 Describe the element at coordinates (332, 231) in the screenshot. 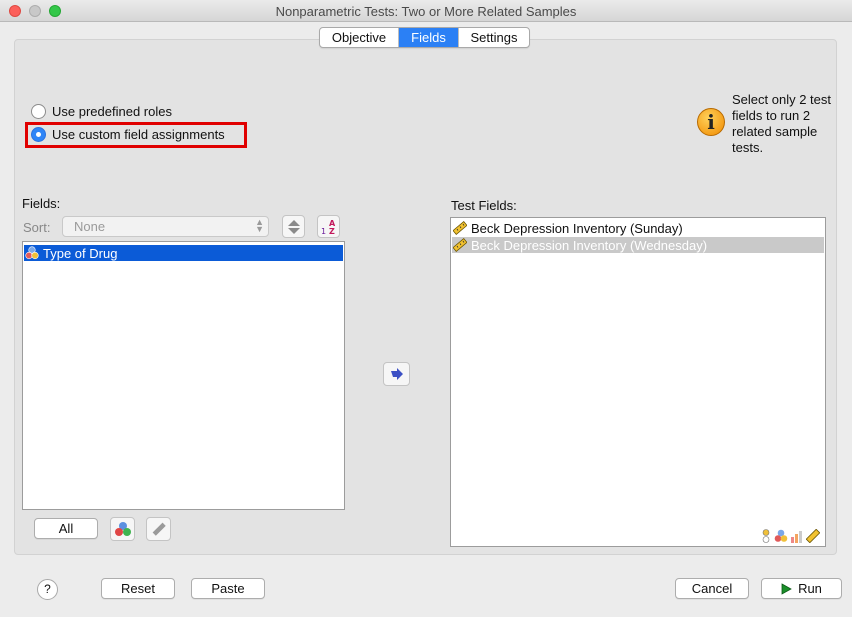

I see `svg-text: Z` at that location.